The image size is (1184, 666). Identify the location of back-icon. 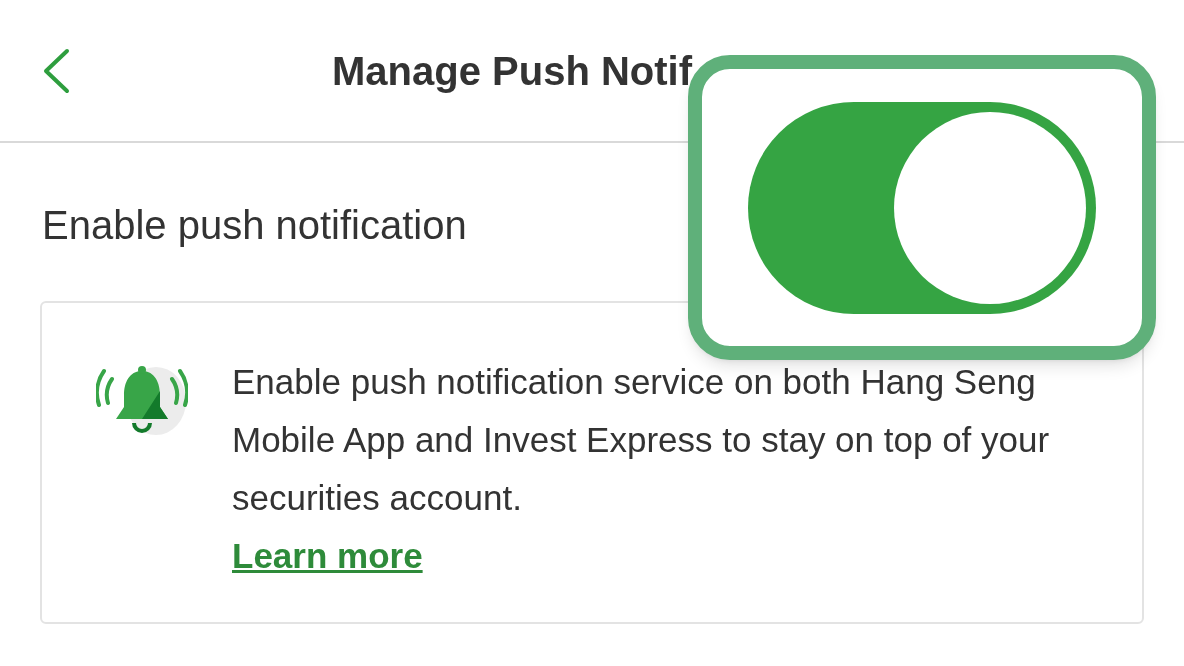
(56, 70).